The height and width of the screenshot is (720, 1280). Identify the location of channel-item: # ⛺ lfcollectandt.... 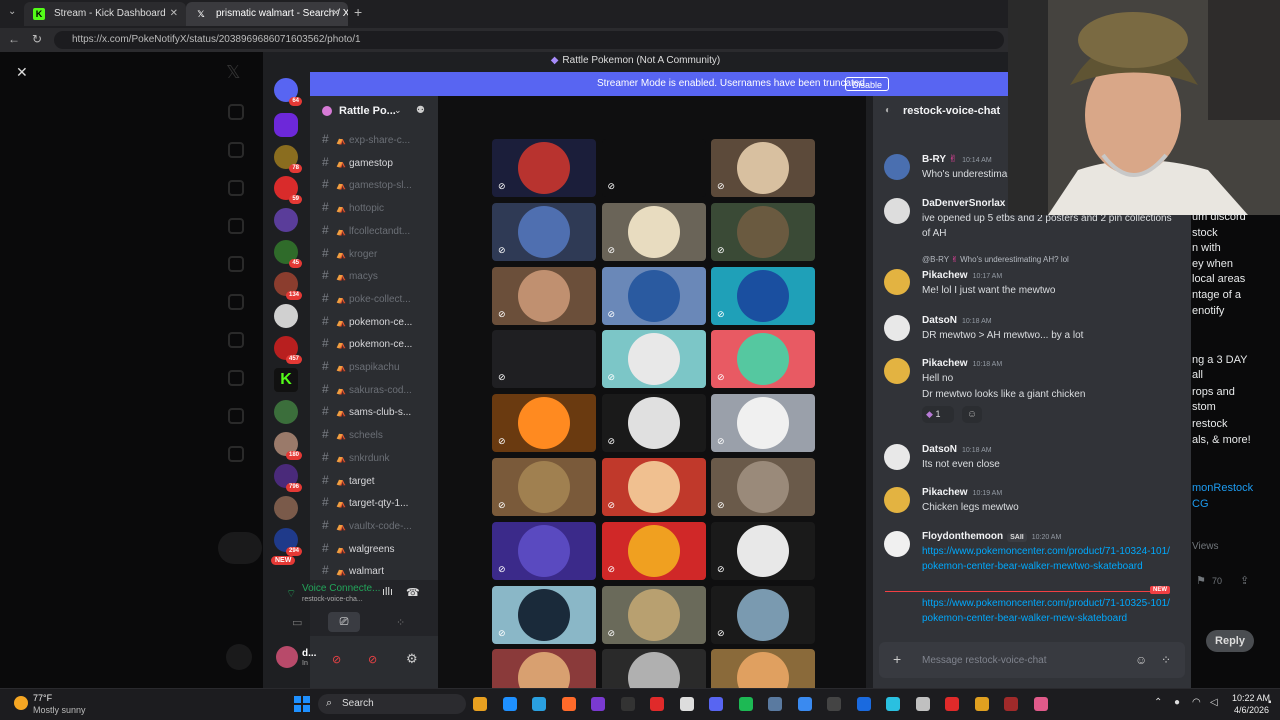
(366, 230).